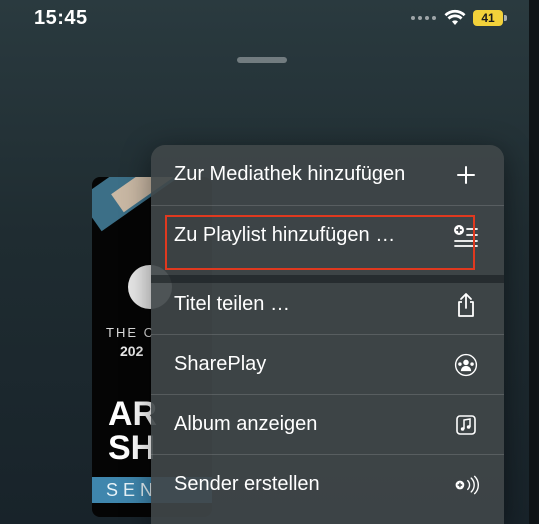 The height and width of the screenshot is (524, 539). Describe the element at coordinates (327, 364) in the screenshot. I see `menu-item-shareplay: SharePlay` at that location.